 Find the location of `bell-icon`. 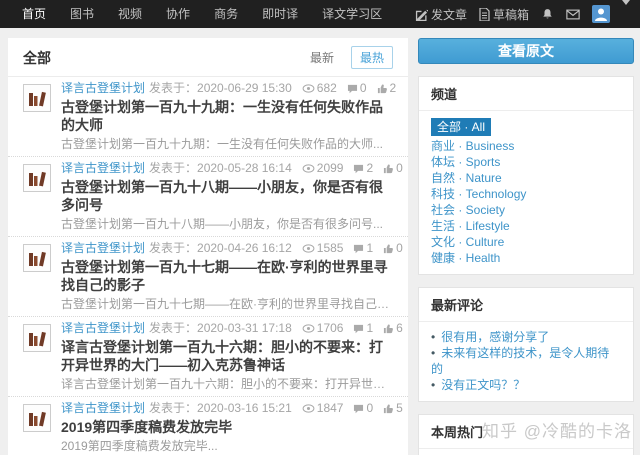

bell-icon is located at coordinates (547, 14).